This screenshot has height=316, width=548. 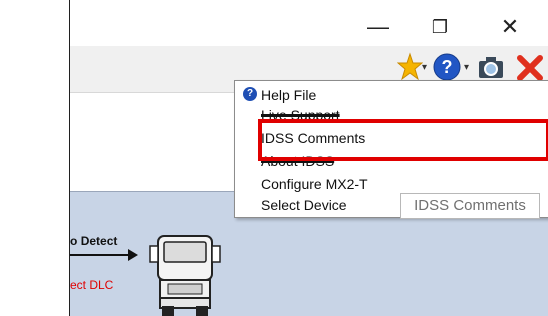 What do you see at coordinates (531, 67) in the screenshot?
I see `close-red-icon` at bounding box center [531, 67].